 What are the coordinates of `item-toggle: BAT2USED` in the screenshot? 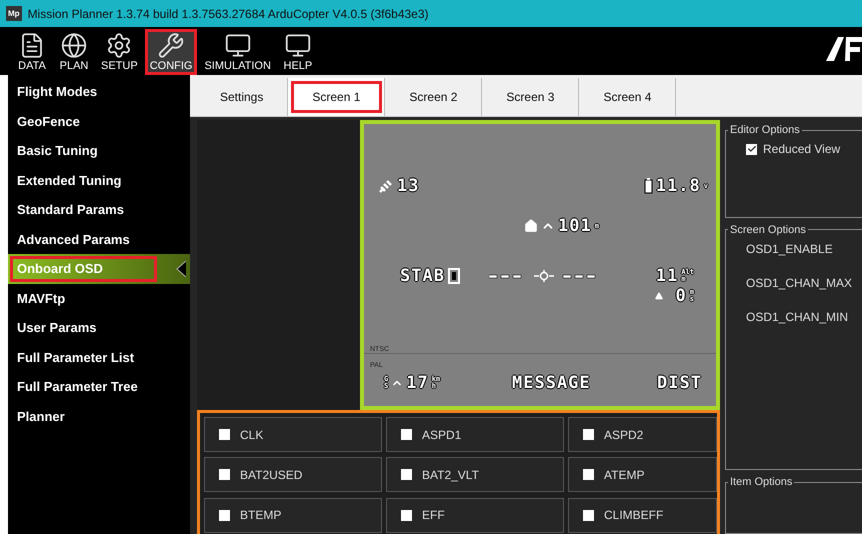 It's located at (293, 474).